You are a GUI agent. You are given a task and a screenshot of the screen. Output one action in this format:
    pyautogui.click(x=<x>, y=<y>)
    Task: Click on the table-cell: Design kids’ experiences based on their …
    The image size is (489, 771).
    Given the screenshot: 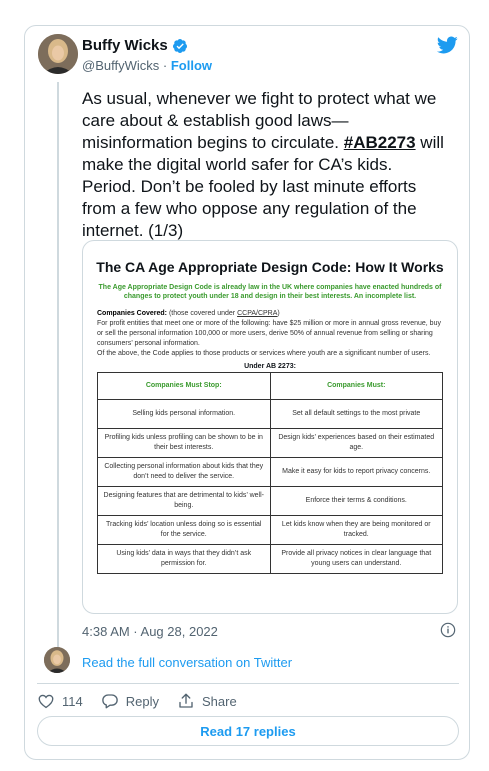 What is the action you would take?
    pyautogui.click(x=356, y=443)
    